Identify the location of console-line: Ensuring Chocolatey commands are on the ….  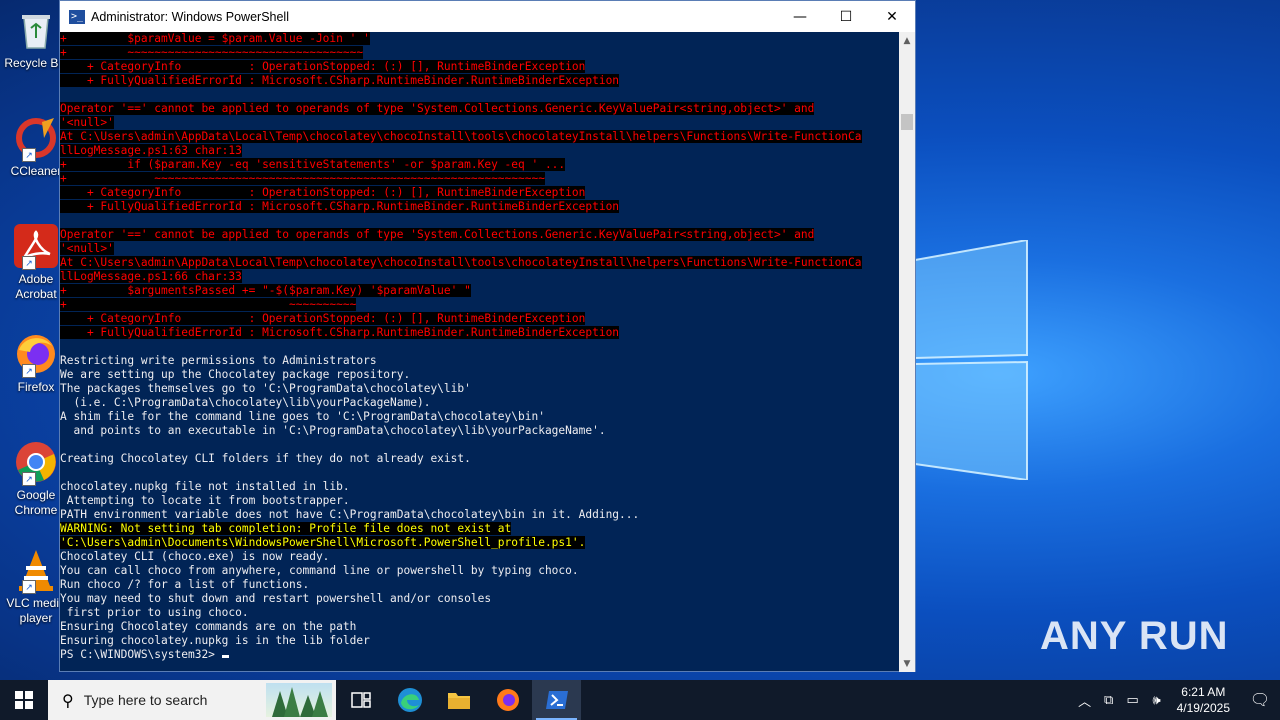
(480, 627).